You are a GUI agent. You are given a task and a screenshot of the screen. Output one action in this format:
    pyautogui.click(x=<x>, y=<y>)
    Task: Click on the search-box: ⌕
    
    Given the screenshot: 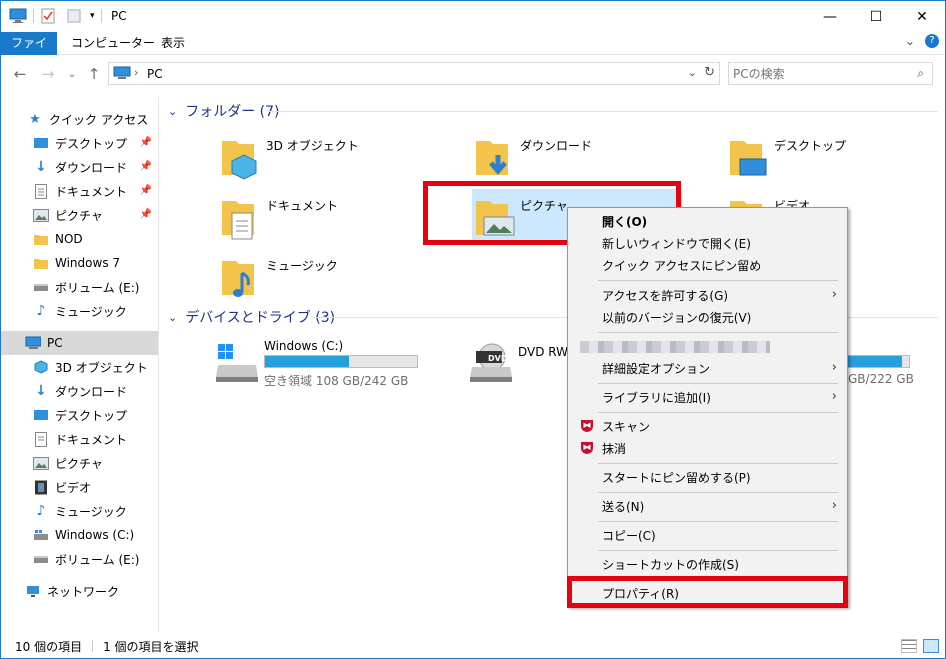 What is the action you would take?
    pyautogui.click(x=830, y=73)
    